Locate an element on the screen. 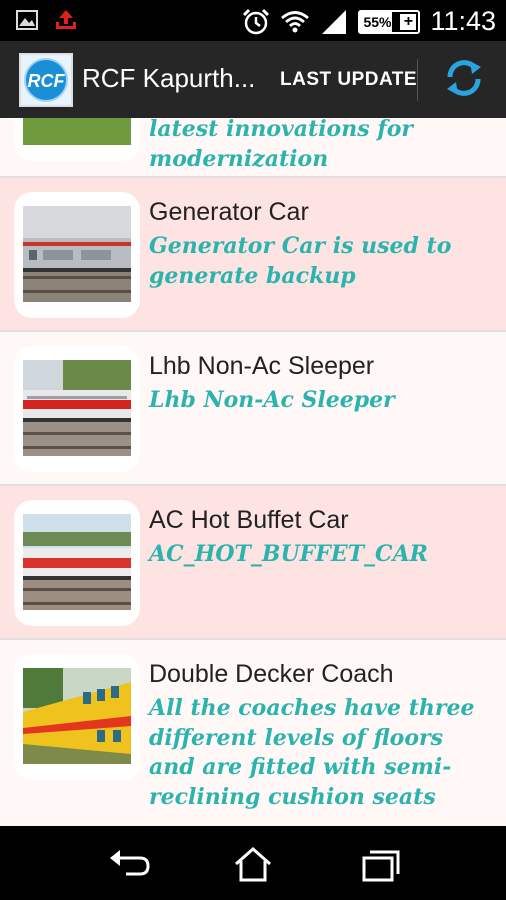  item-description: AC_HOT_BUFFET_CAR is located at coordinates (288, 554).